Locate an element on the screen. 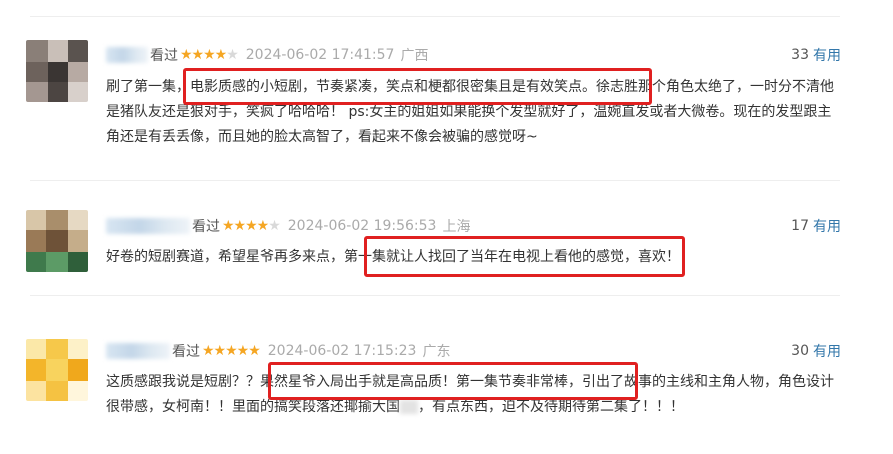 This screenshot has width=893, height=454. vote-count: 33 is located at coordinates (800, 55).